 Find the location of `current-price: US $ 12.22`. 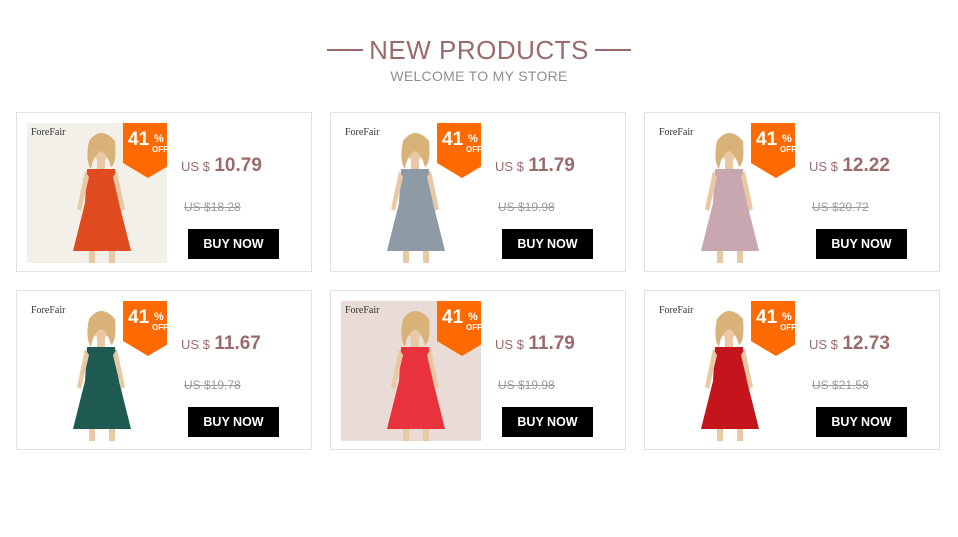

current-price: US $ 12.22 is located at coordinates (849, 166).